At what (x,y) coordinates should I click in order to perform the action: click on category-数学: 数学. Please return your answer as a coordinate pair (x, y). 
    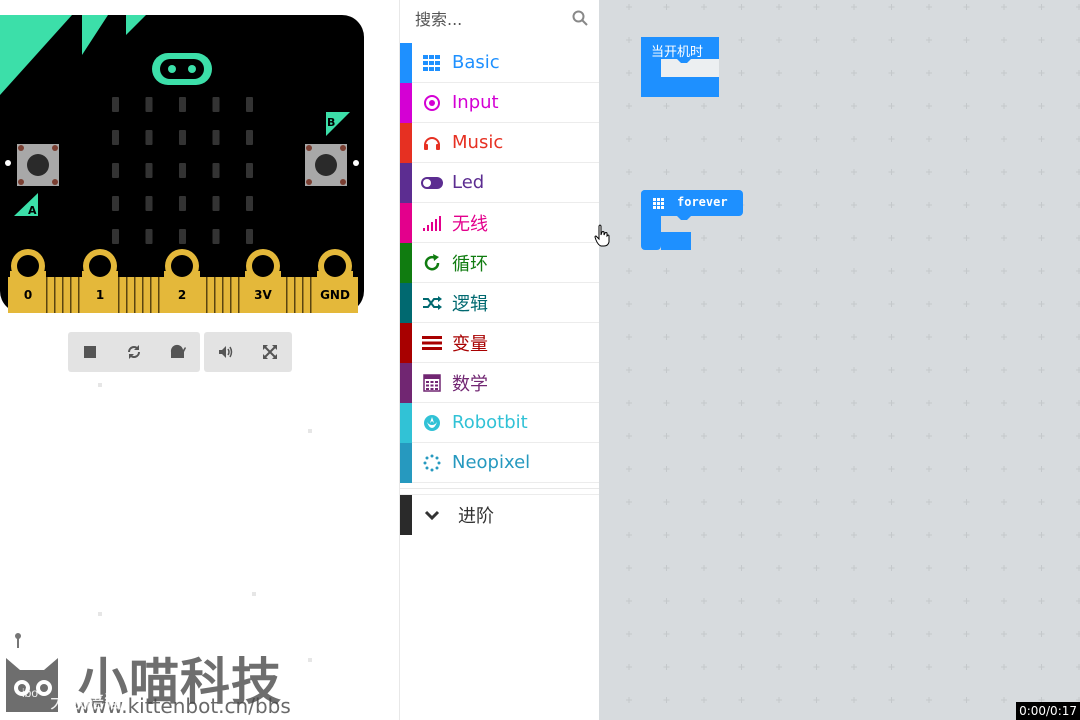
    Looking at the image, I should click on (500, 382).